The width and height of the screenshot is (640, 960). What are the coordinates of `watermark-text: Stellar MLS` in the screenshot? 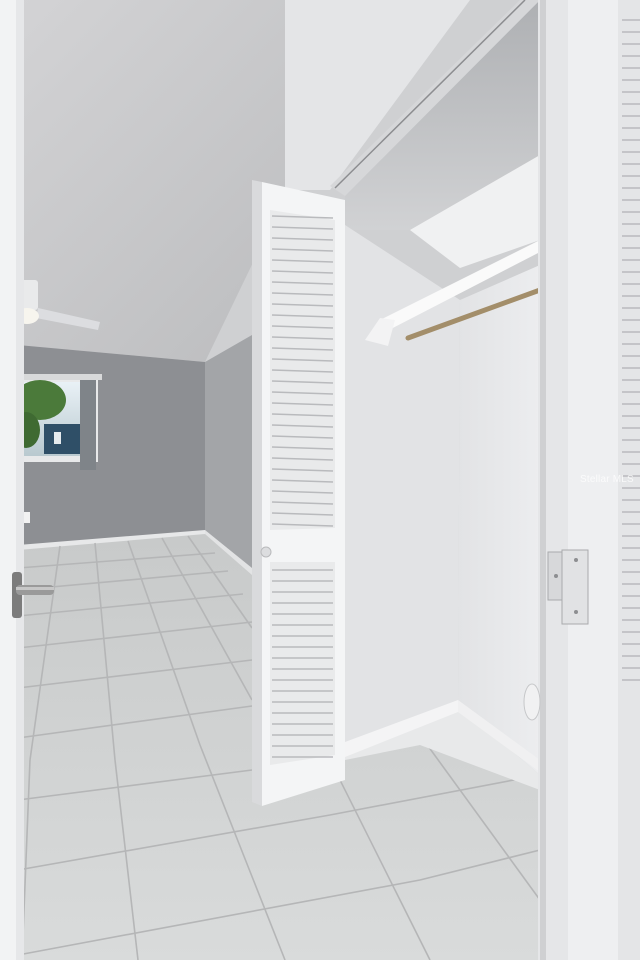 It's located at (607, 479).